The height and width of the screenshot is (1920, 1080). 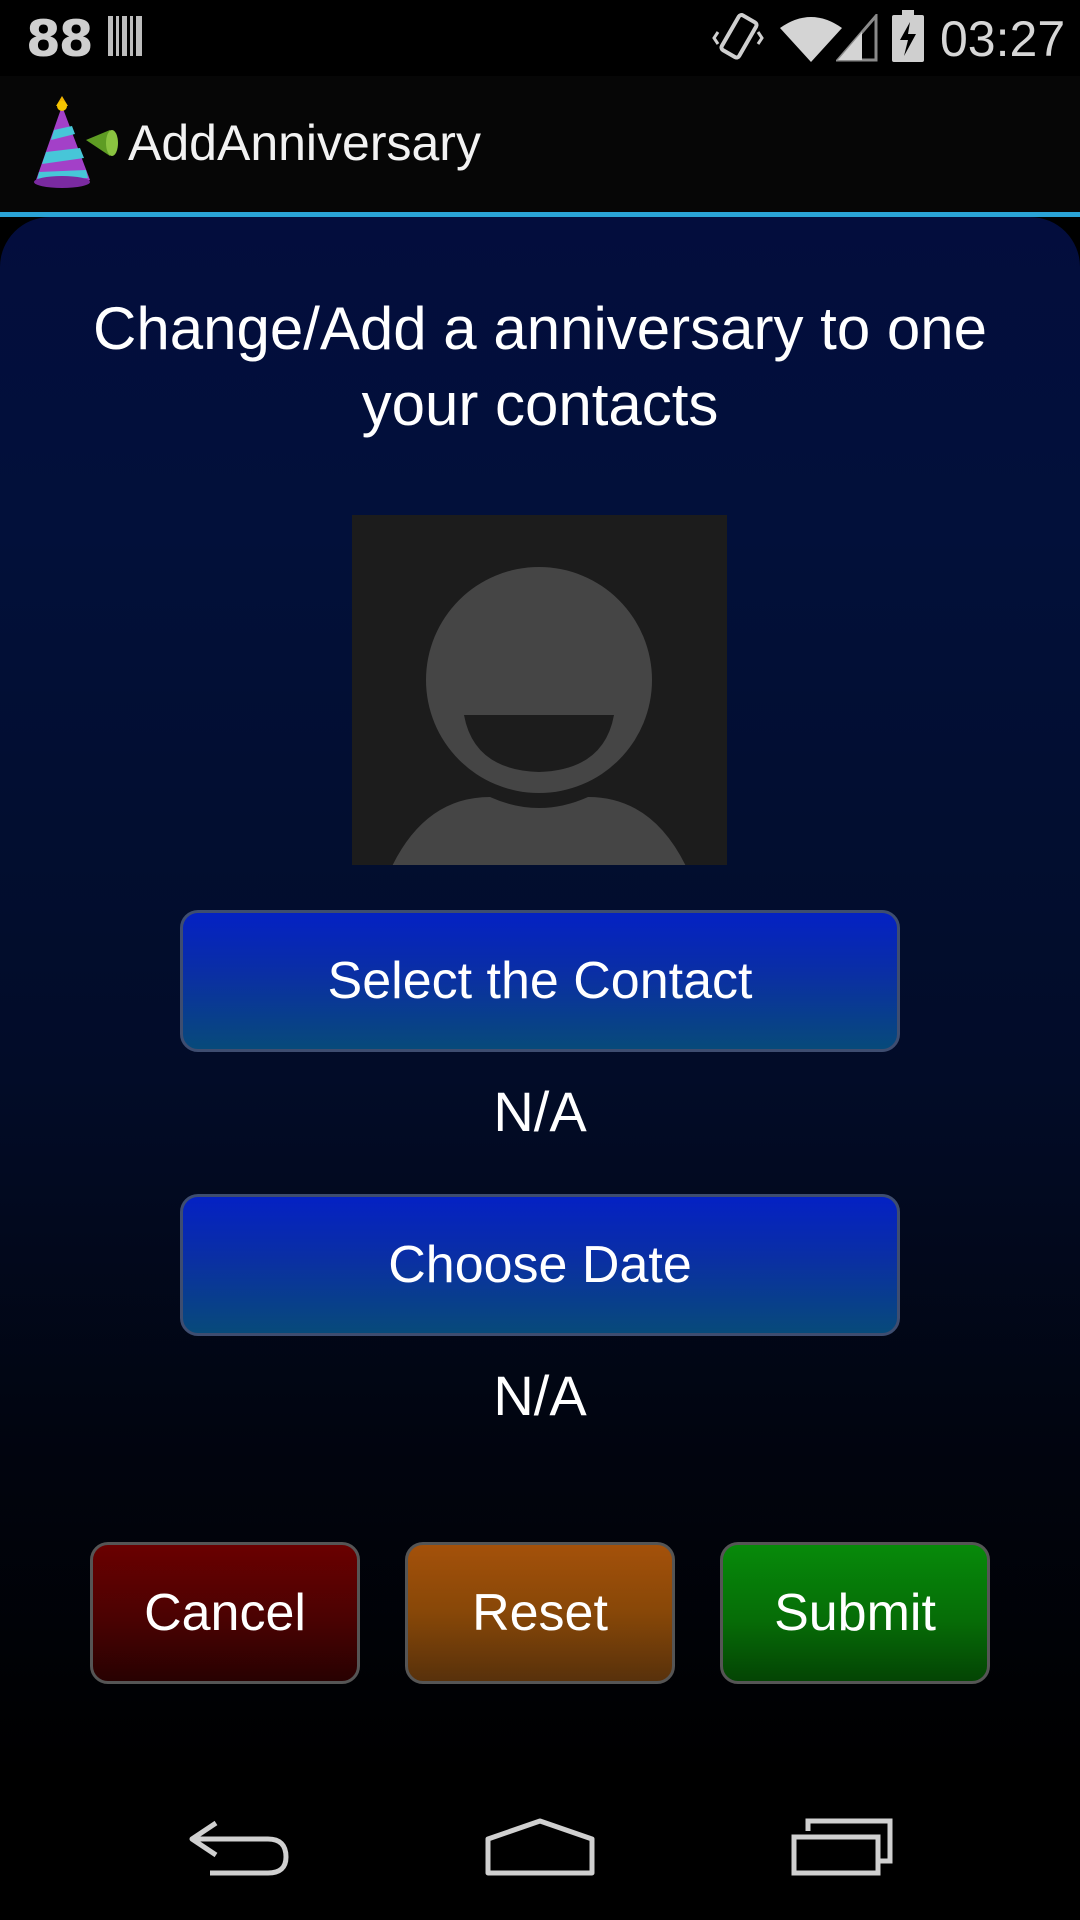 What do you see at coordinates (304, 143) in the screenshot?
I see `app-title: AddAnniversary` at bounding box center [304, 143].